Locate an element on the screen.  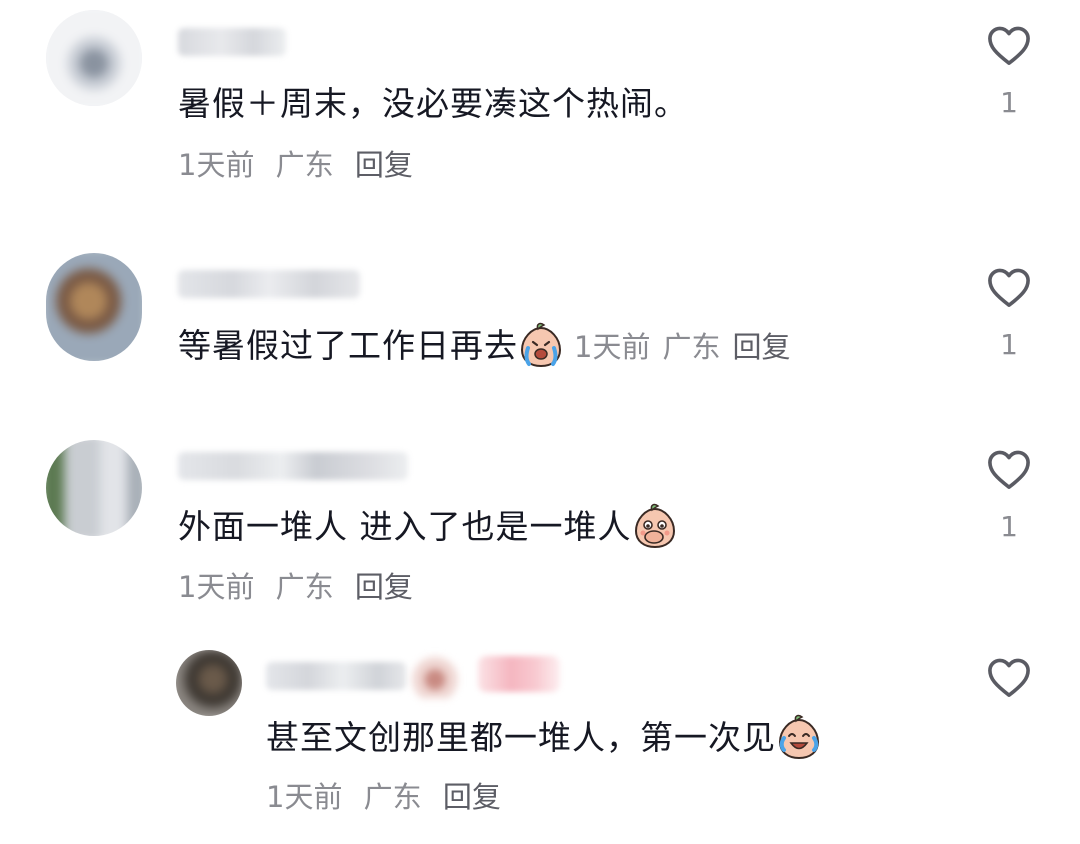
author-badge-blurred is located at coordinates (435, 675).